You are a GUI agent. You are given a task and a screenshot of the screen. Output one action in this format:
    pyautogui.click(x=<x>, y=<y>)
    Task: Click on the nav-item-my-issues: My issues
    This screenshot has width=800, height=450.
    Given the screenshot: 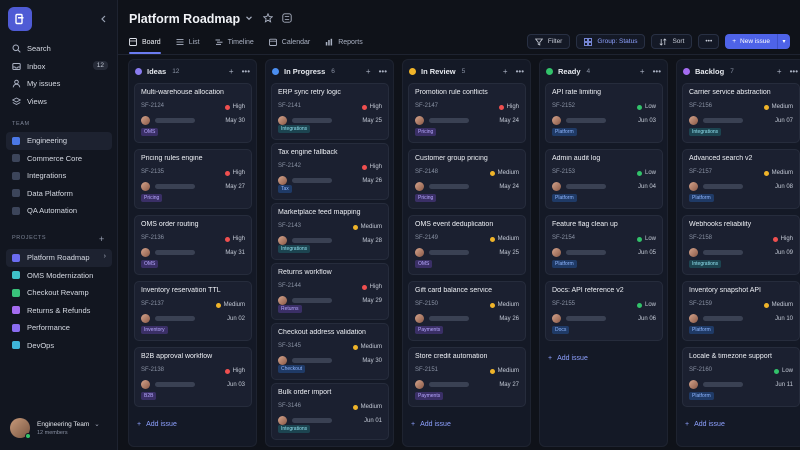 What is the action you would take?
    pyautogui.click(x=59, y=84)
    